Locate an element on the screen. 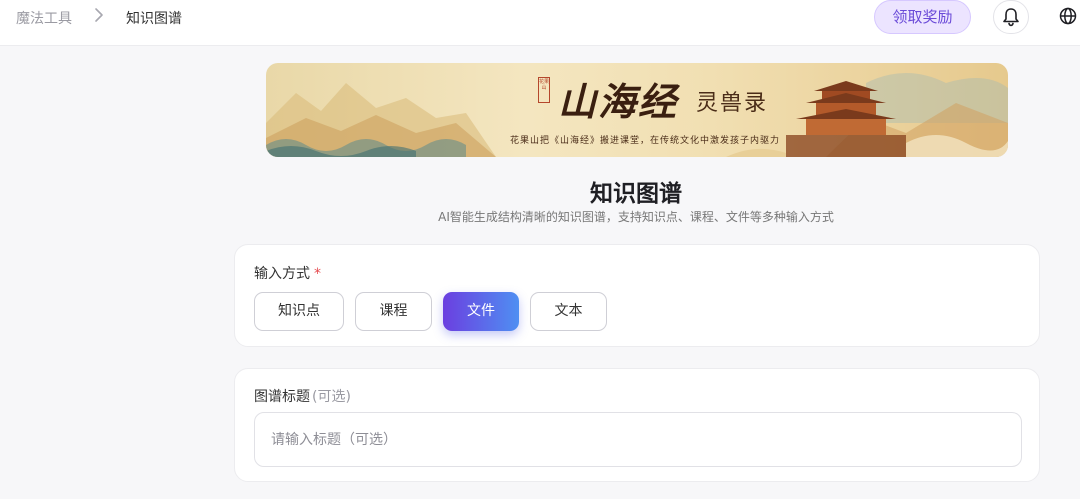 This screenshot has width=1080, height=499. banner-tagline: 花果山把《山海经》搬进课堂，在传统文化中激发孩子内驱力 is located at coordinates (645, 141).